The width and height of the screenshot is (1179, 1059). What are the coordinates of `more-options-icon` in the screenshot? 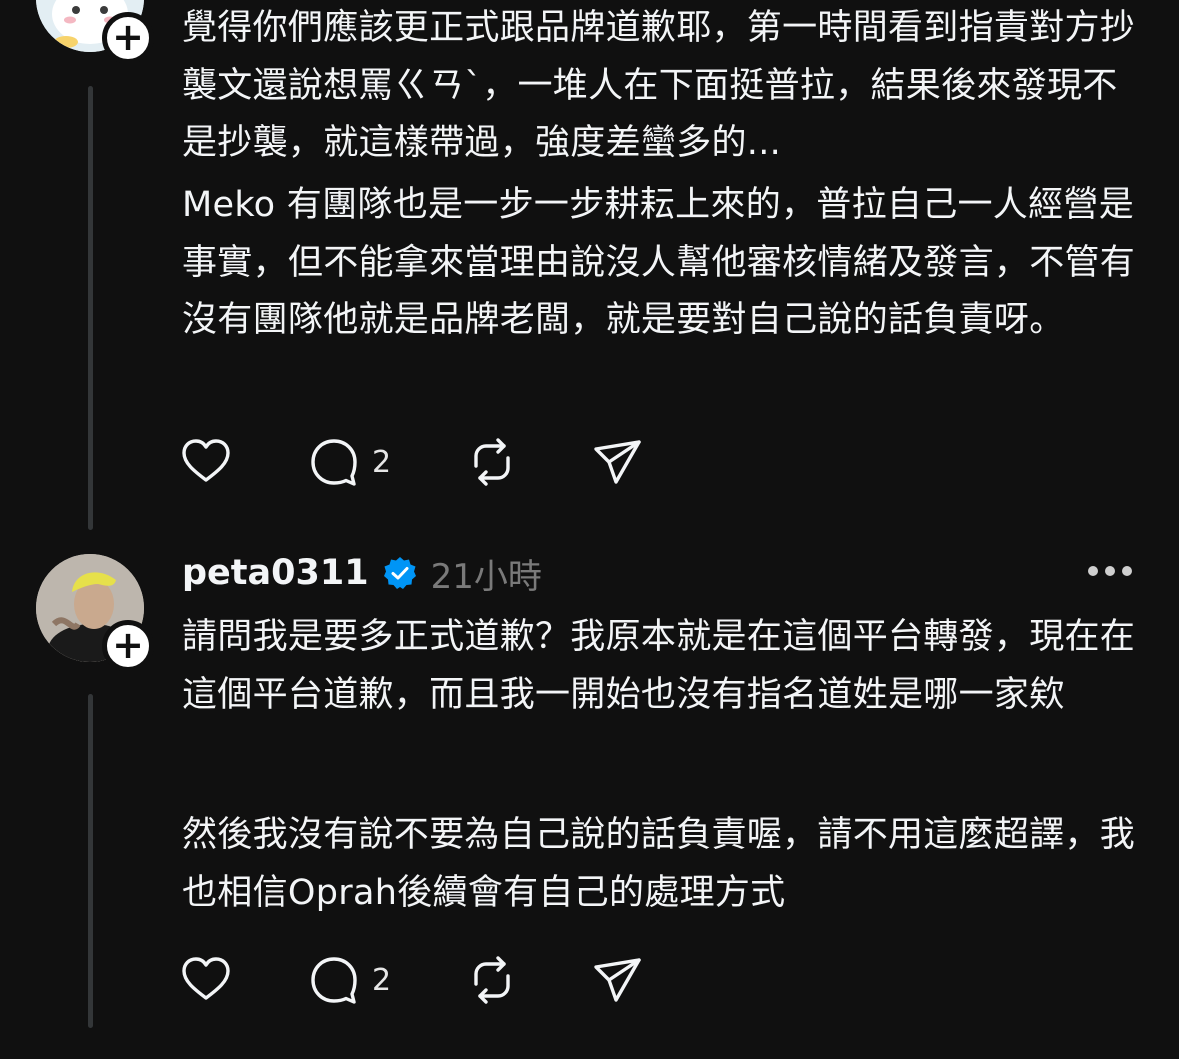 It's located at (1110, 571).